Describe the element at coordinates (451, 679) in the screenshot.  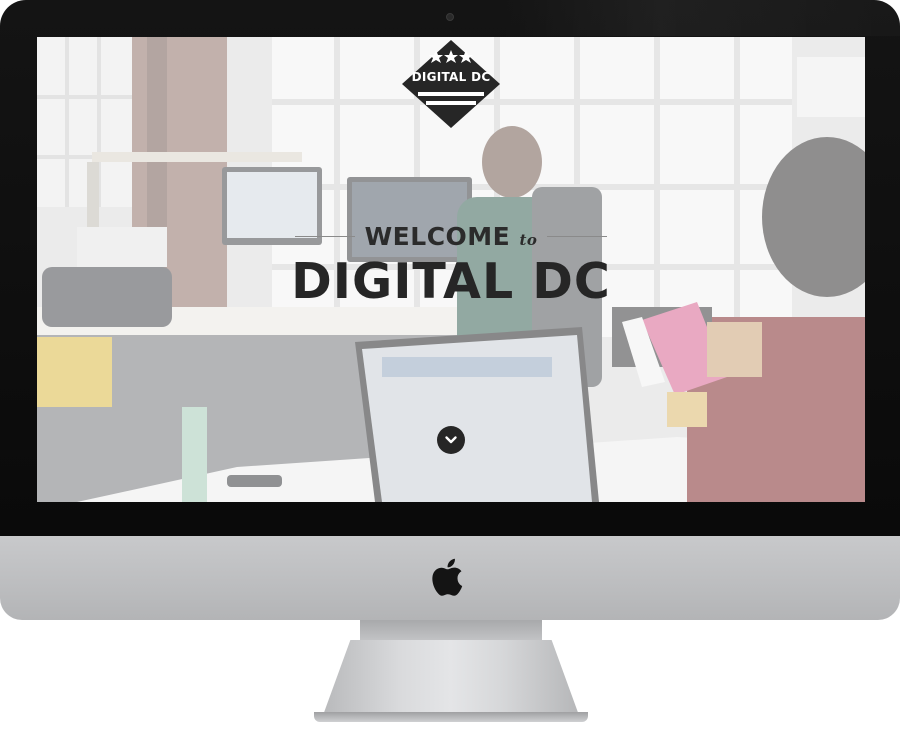
I see `monitor-stand` at that location.